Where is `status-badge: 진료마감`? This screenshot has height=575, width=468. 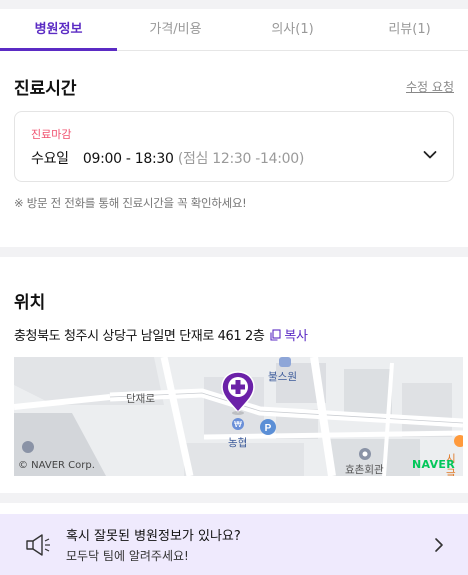 status-badge: 진료마감 is located at coordinates (51, 134).